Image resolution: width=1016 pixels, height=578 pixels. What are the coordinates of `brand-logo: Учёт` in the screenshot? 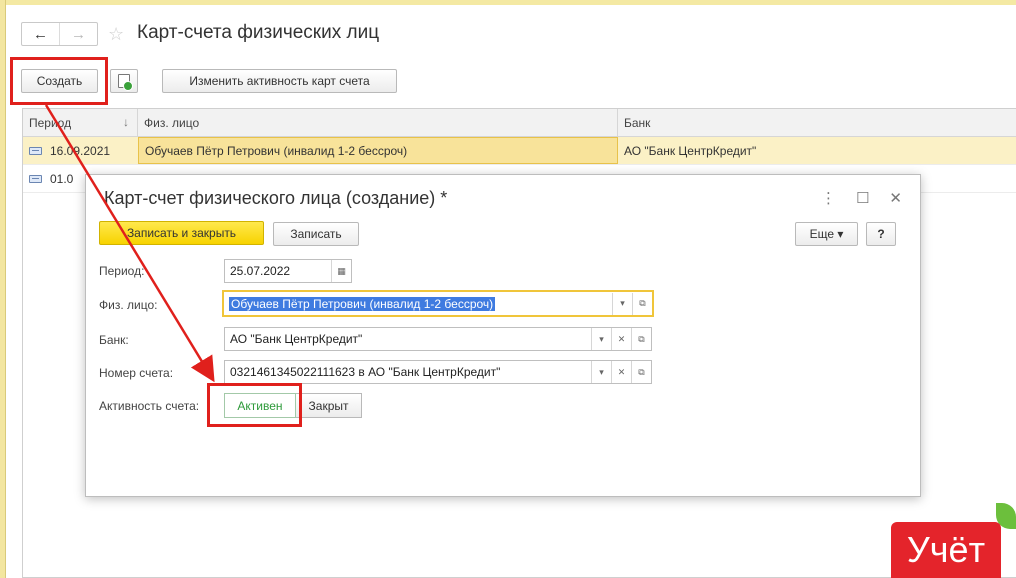 It's located at (946, 550).